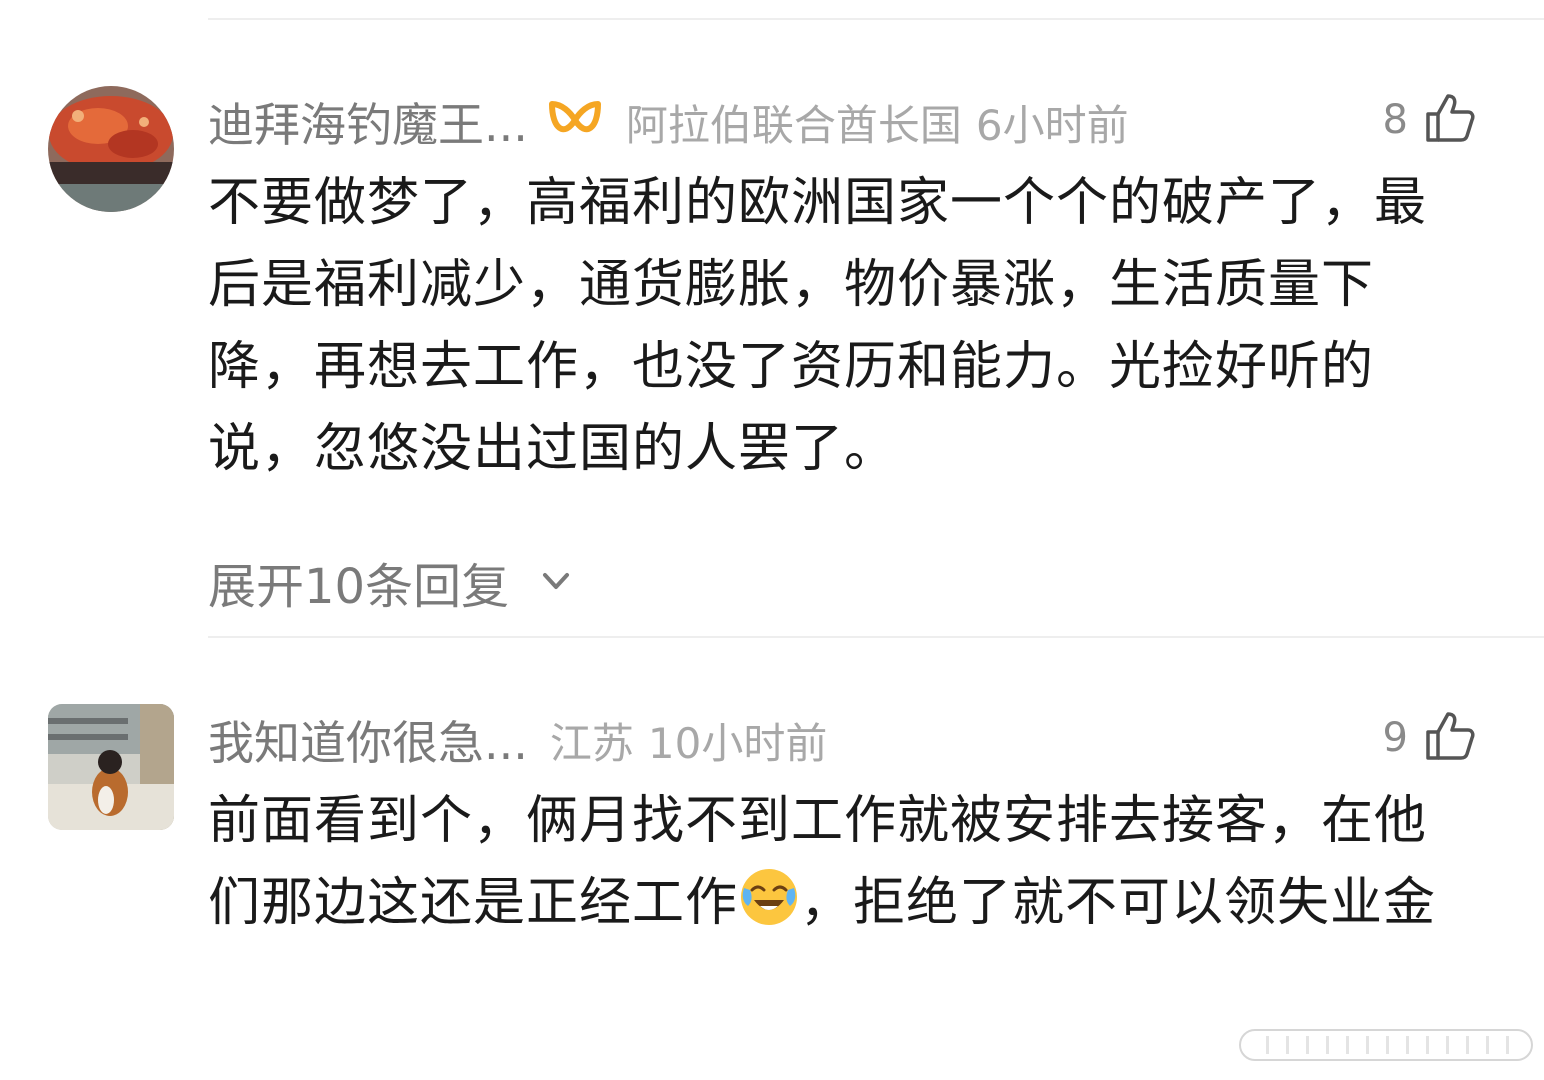 Image resolution: width=1544 pixels, height=1080 pixels. What do you see at coordinates (876, 637) in the screenshot?
I see `comment-divider` at bounding box center [876, 637].